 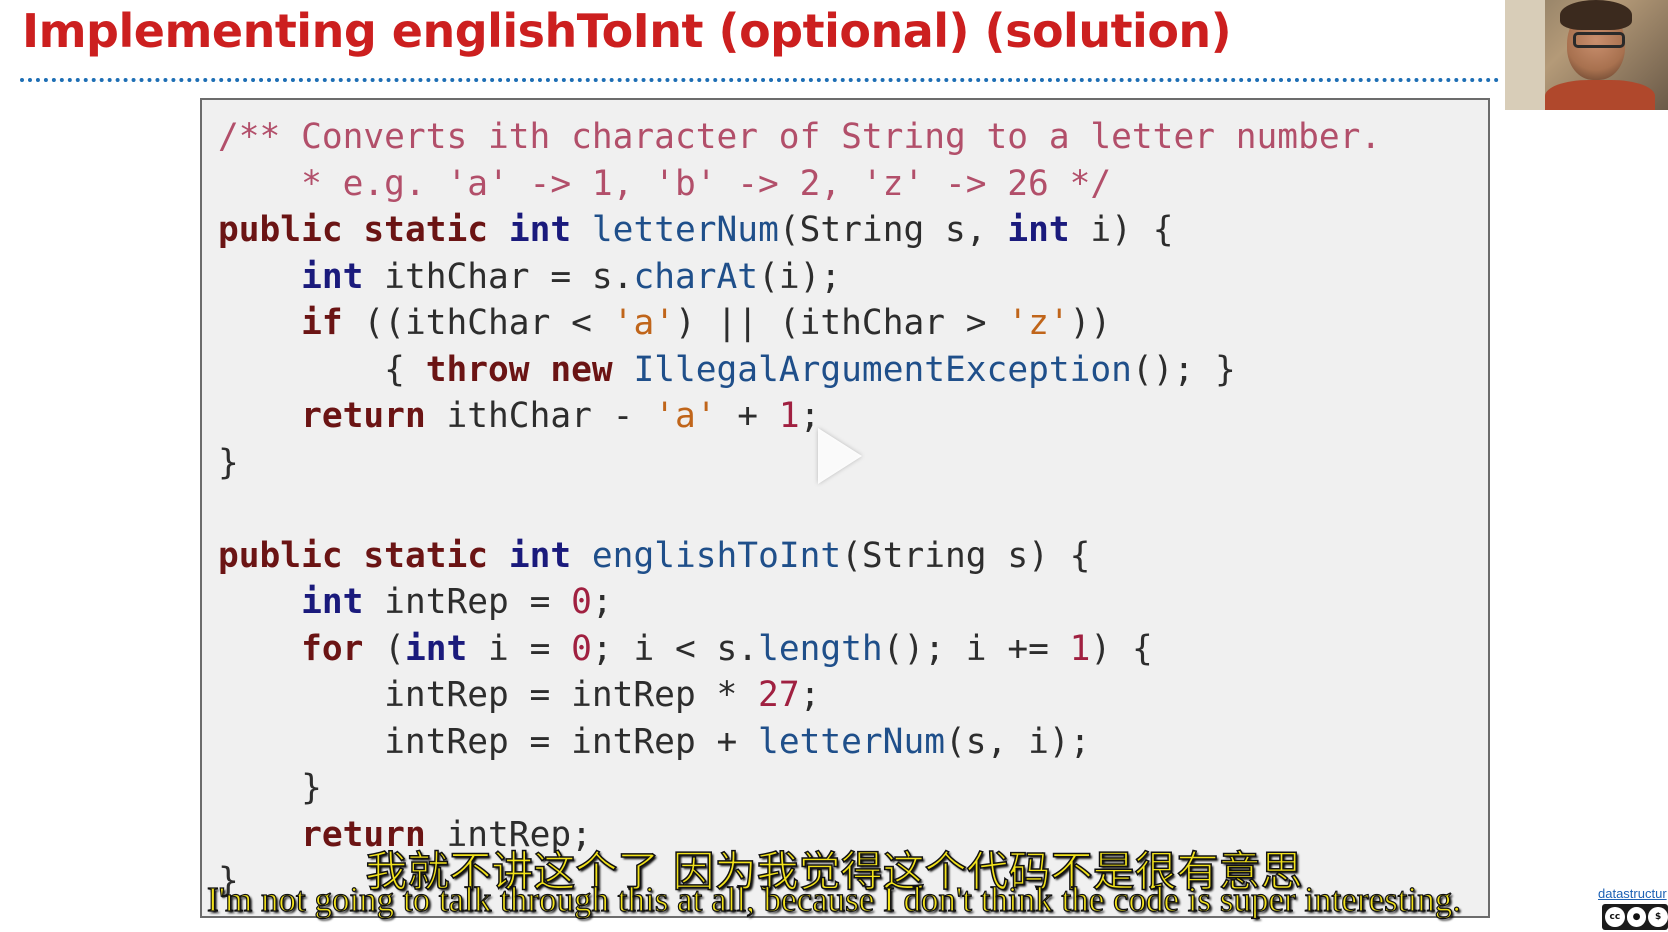 I want to click on play-icon, so click(x=840, y=456).